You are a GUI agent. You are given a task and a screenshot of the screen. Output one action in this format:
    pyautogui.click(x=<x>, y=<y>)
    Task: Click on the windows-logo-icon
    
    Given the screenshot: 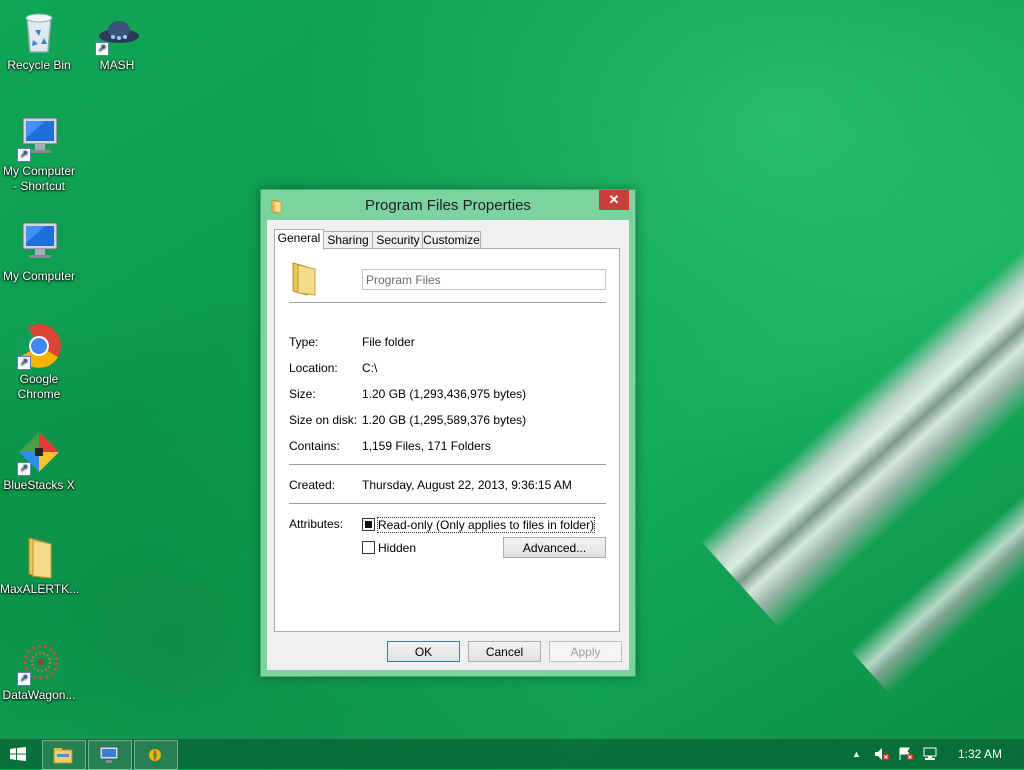 What is the action you would take?
    pyautogui.click(x=18, y=754)
    